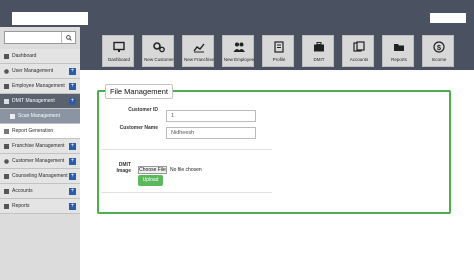 The image size is (474, 280). I want to click on tile-new-employee: New Employee, so click(238, 51).